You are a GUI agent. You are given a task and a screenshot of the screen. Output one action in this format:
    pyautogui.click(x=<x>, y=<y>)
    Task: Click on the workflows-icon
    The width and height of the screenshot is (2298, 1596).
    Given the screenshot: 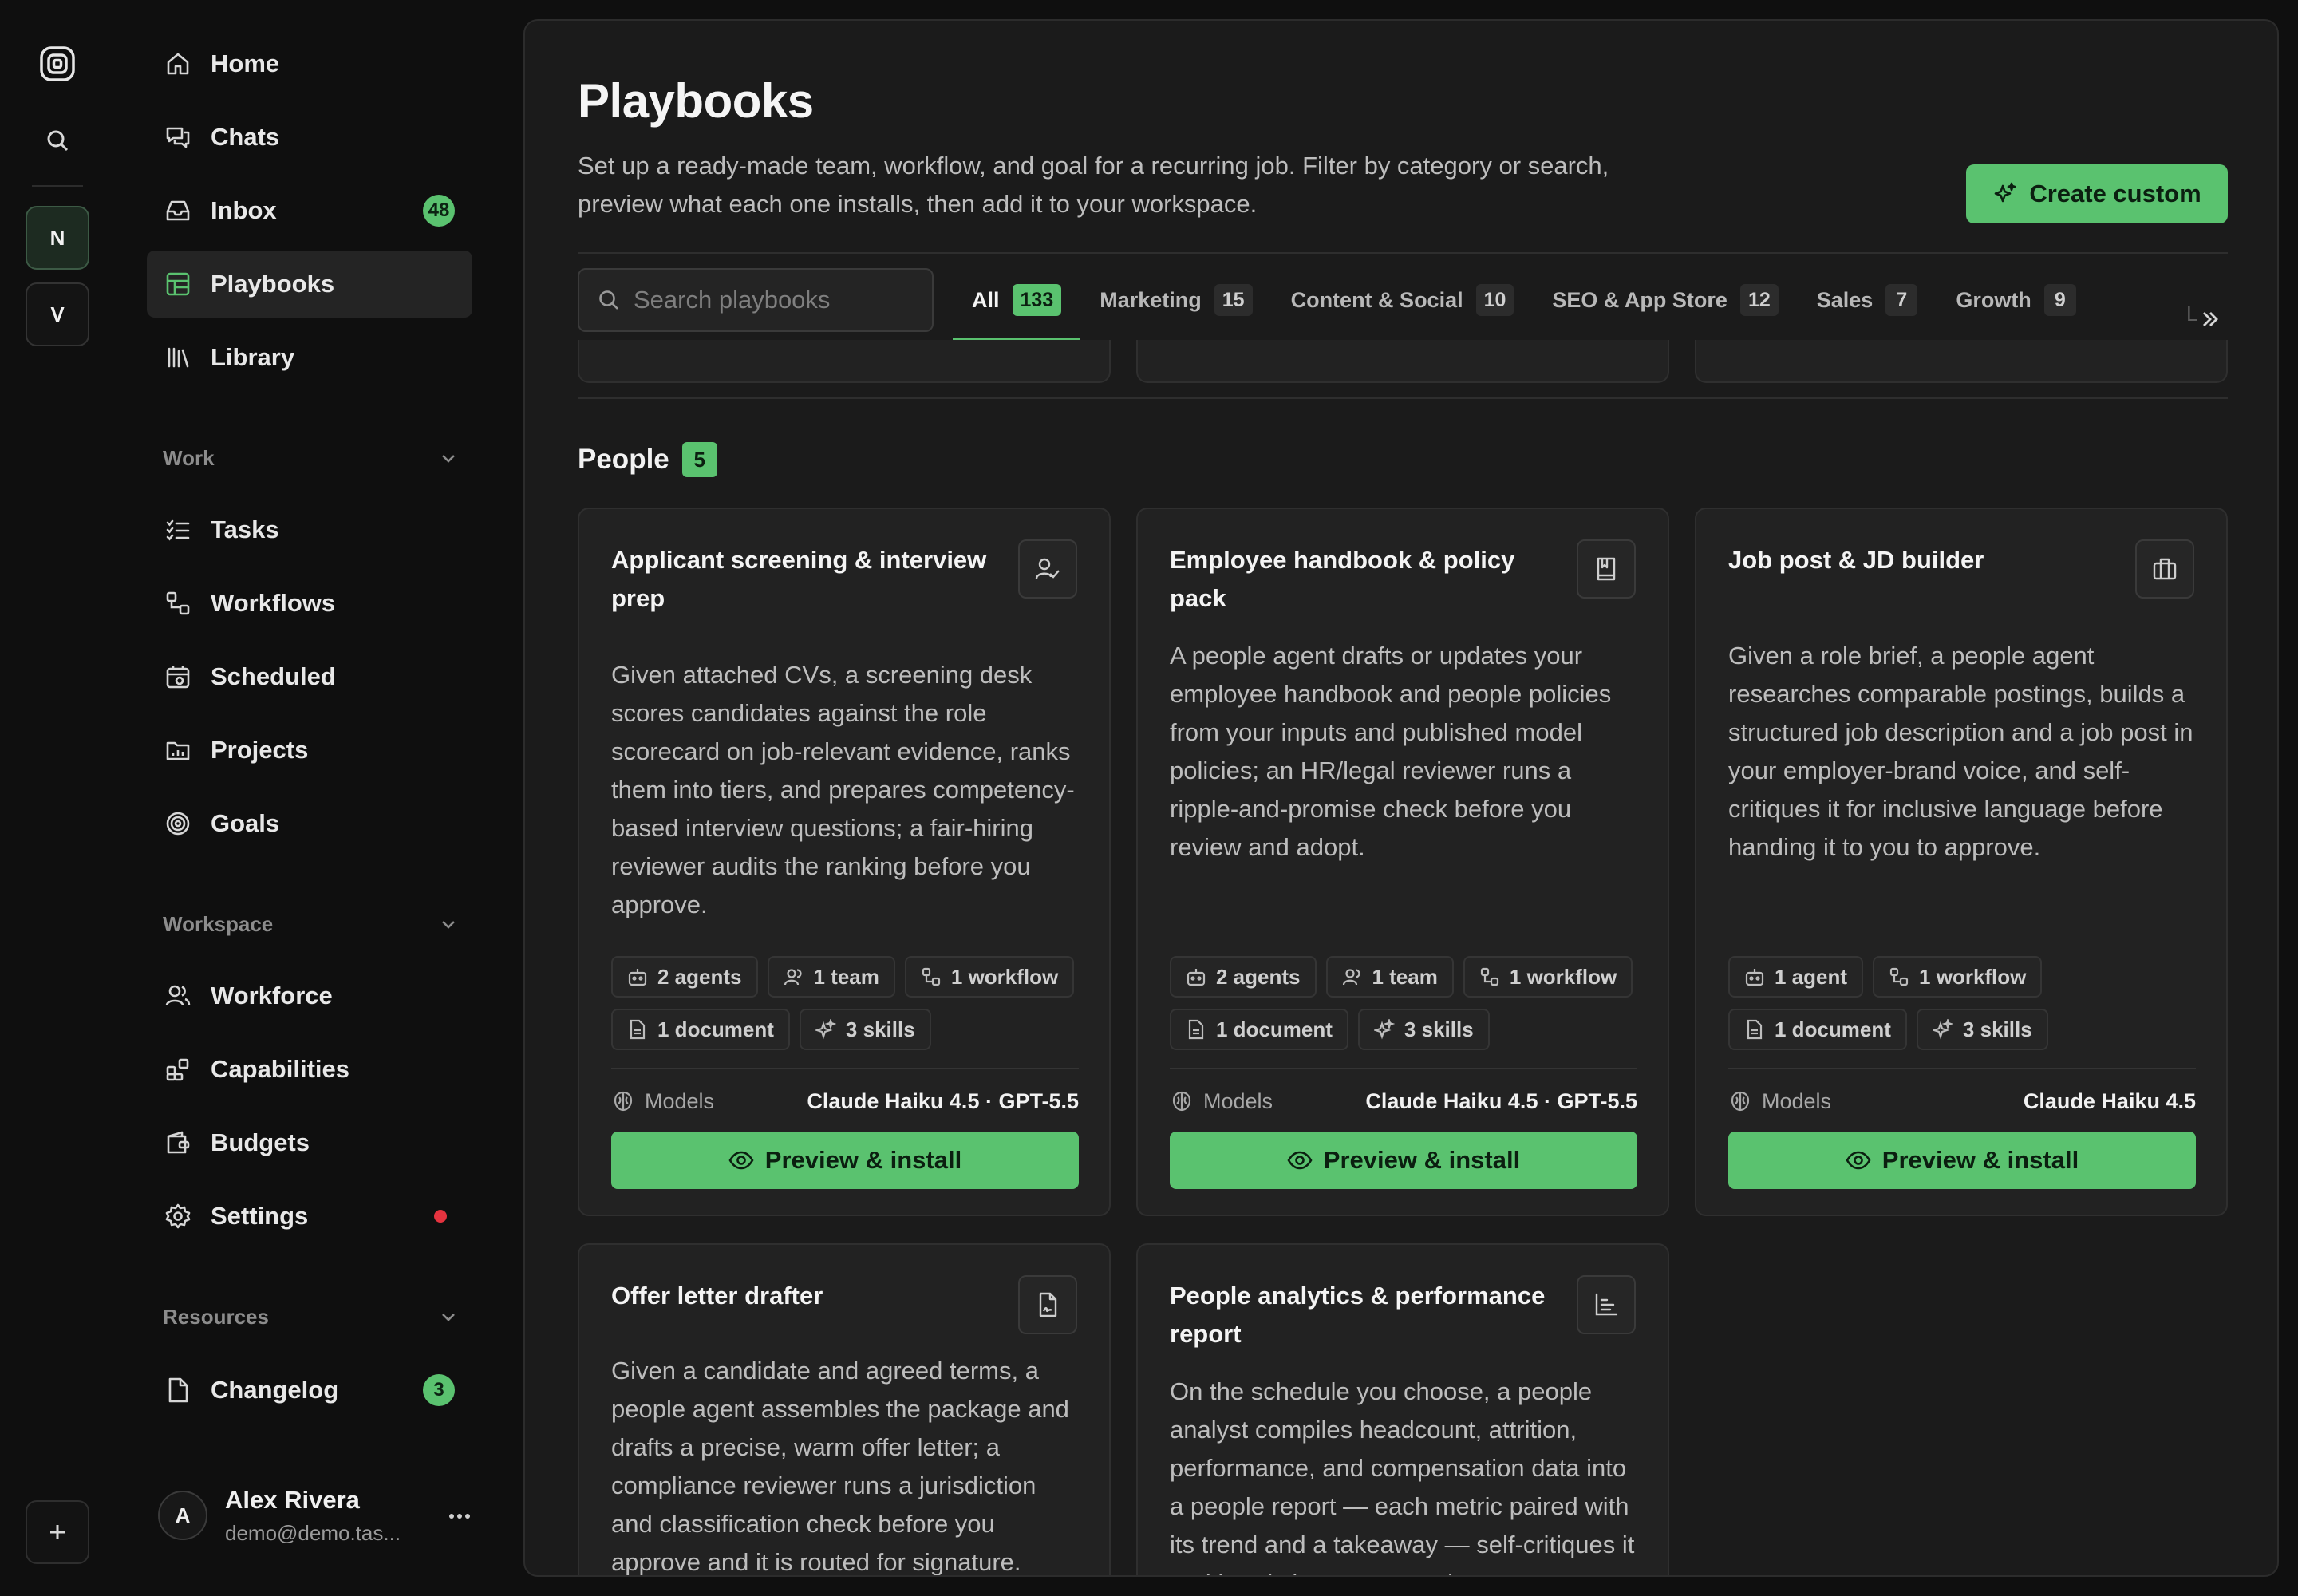 What is the action you would take?
    pyautogui.click(x=178, y=603)
    